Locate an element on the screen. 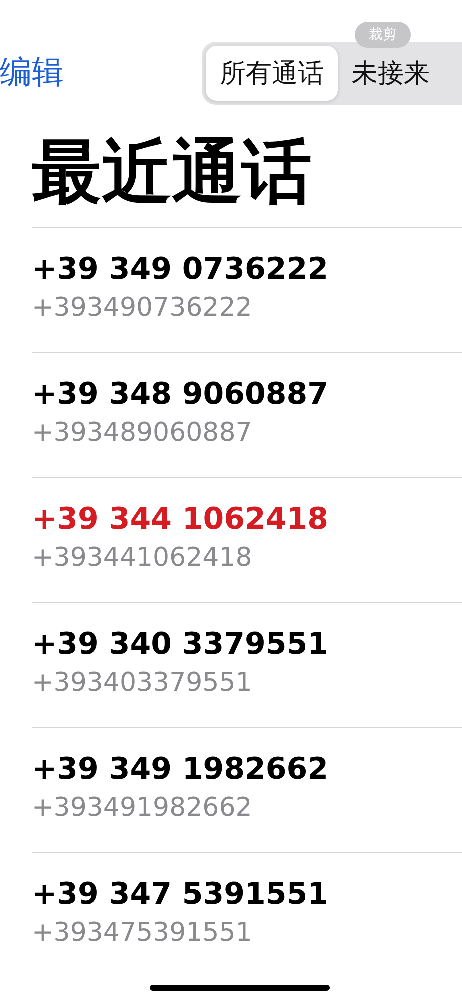  caller-detail: +393490736222 is located at coordinates (142, 307).